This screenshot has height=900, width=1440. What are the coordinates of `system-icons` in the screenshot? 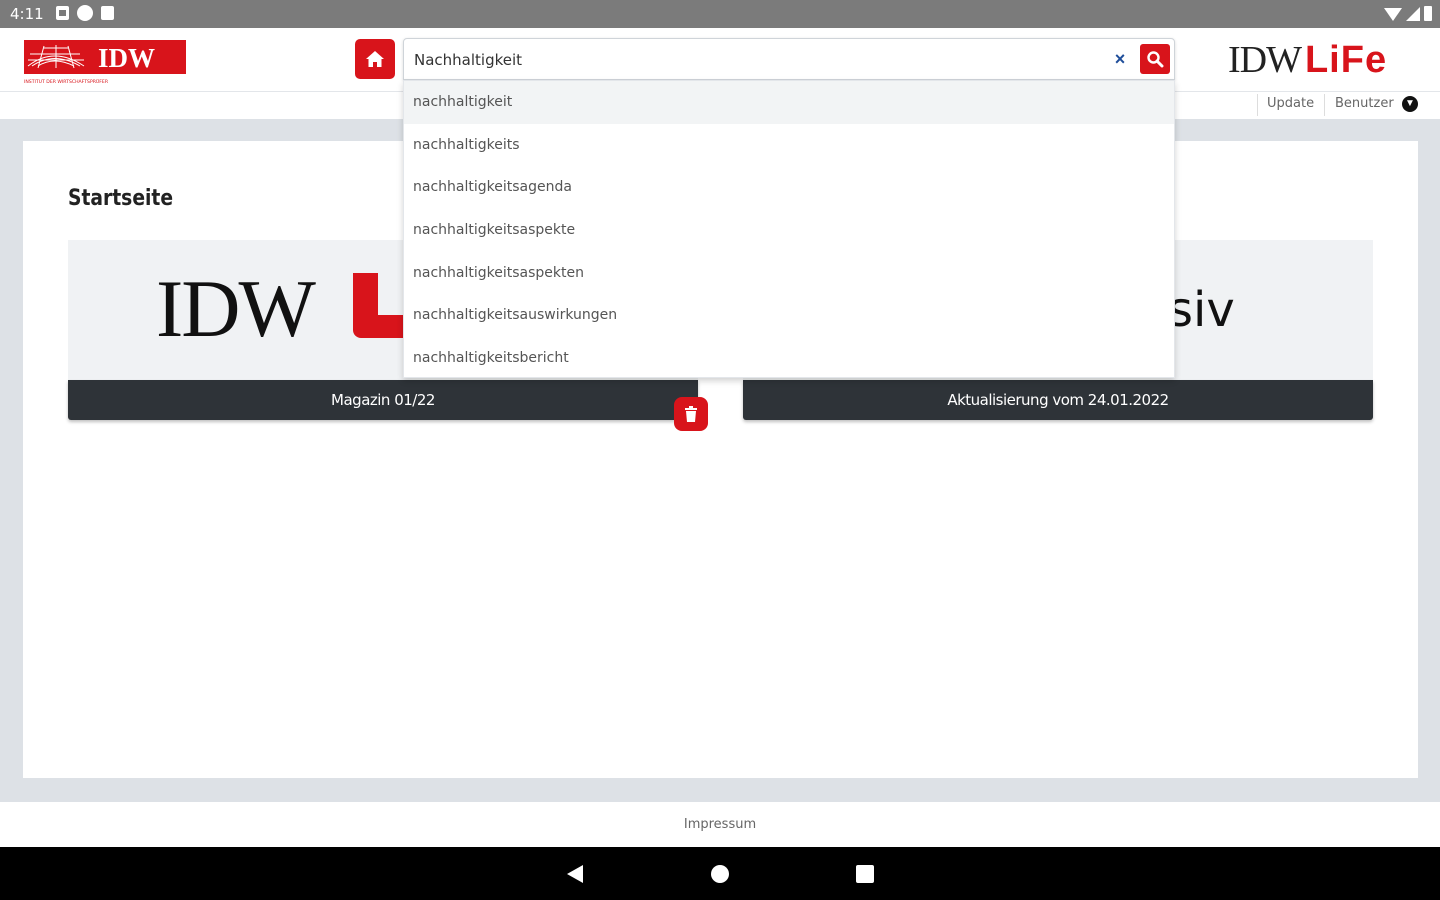 It's located at (1408, 13).